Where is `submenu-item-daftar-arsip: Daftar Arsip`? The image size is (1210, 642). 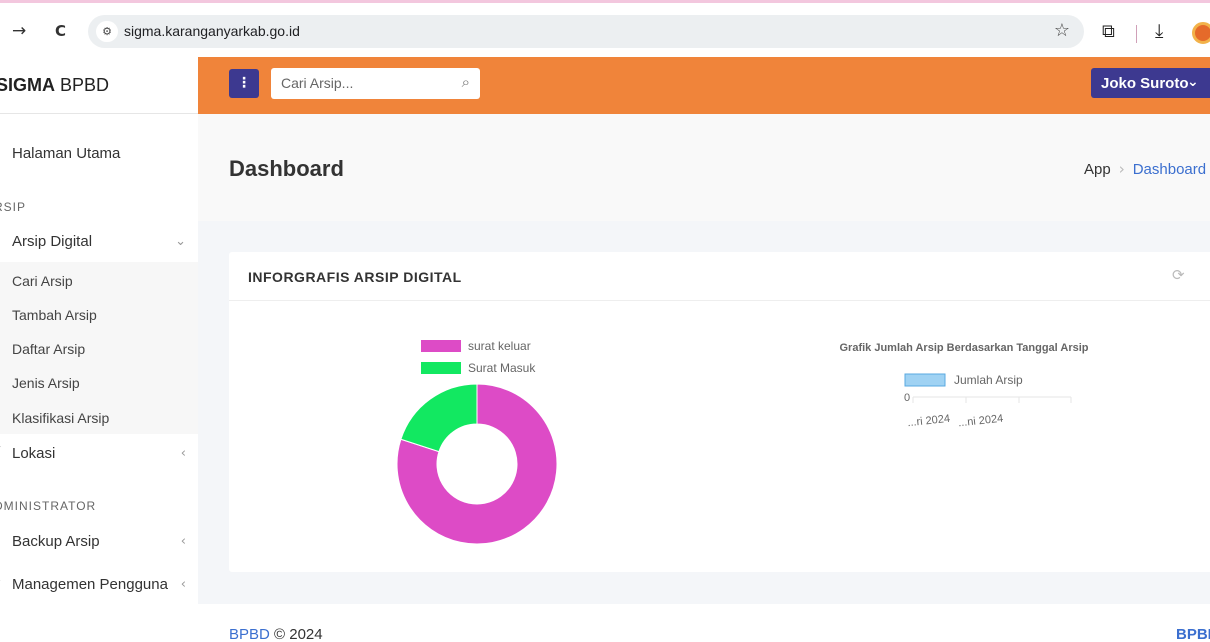
submenu-item-daftar-arsip: Daftar Arsip is located at coordinates (48, 349).